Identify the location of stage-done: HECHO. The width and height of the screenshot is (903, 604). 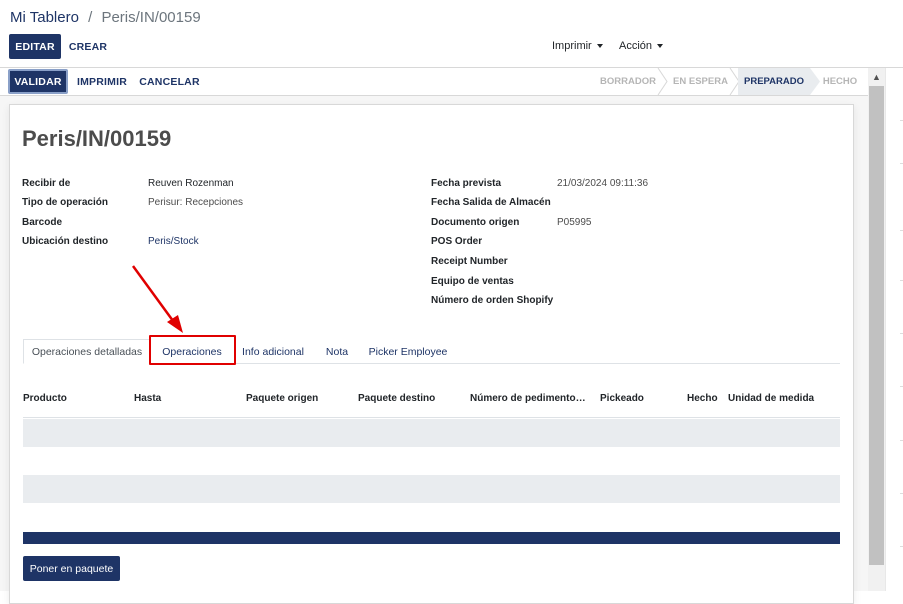
(840, 81).